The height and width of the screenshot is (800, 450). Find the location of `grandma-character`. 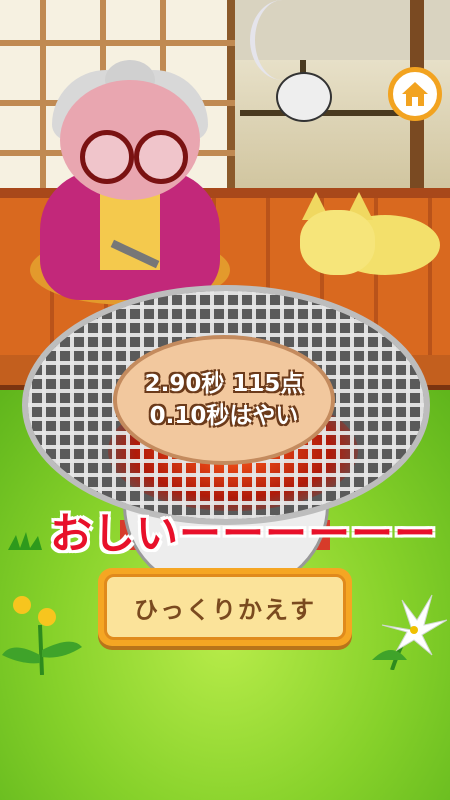

grandma-character is located at coordinates (130, 182).